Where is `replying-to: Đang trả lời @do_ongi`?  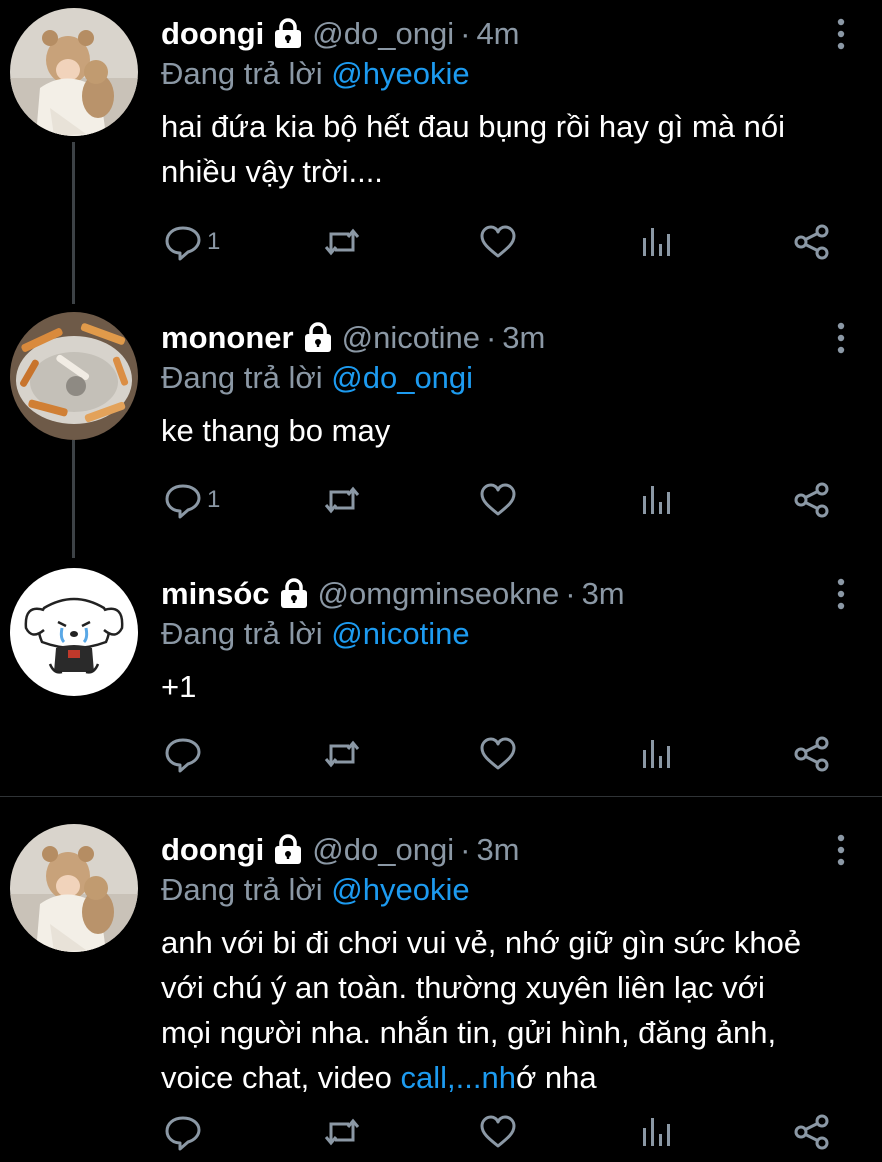
replying-to: Đang trả lời @do_ongi is located at coordinates (317, 378).